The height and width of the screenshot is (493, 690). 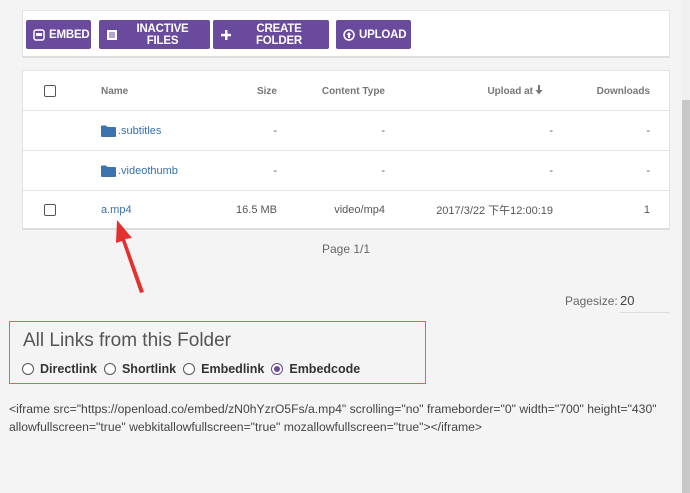 I want to click on embed-button-label: EMBED, so click(x=69, y=34).